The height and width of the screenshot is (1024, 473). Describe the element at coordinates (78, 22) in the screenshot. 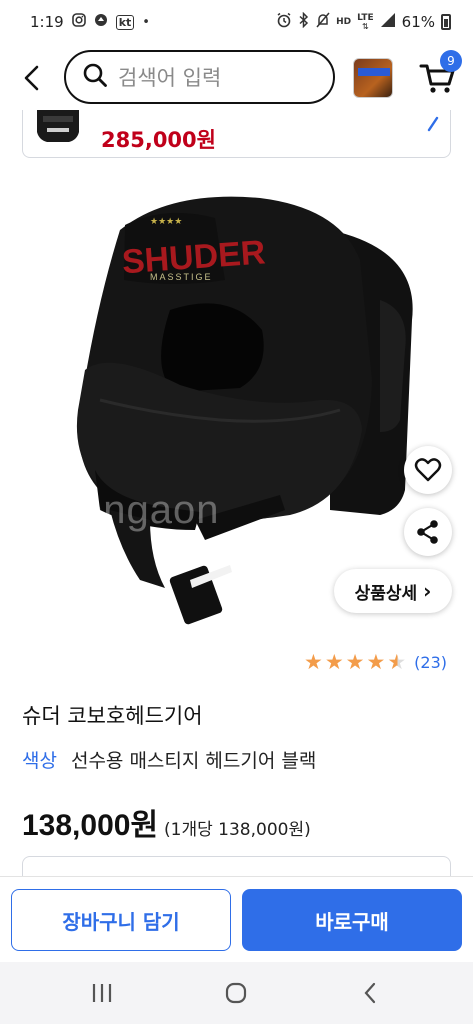

I see `instagram-icon` at that location.